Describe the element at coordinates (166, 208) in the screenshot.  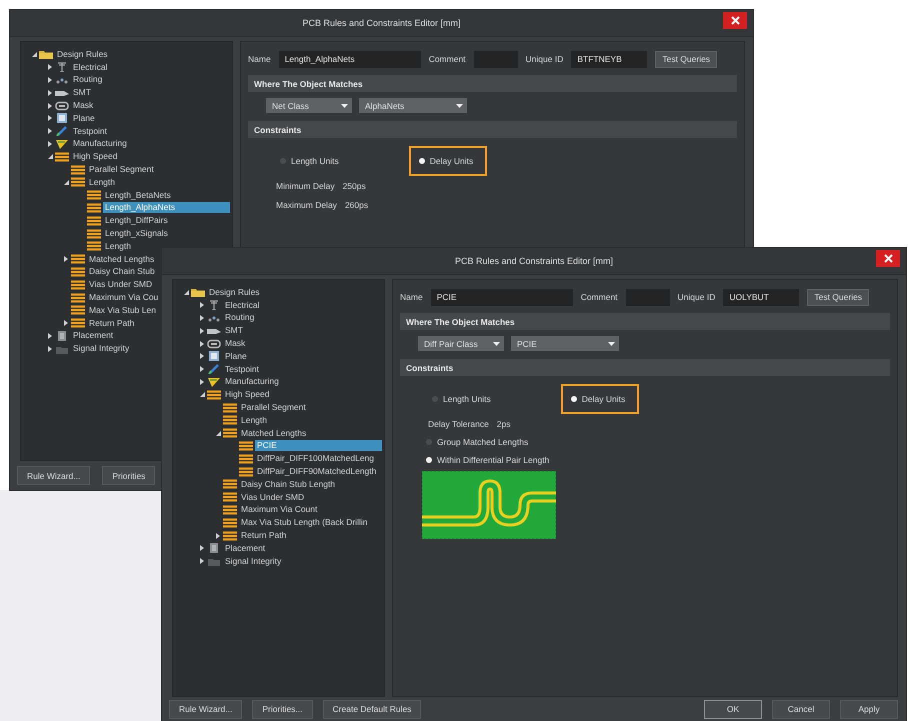
I see `tree-item: Length_AlphaNets` at that location.